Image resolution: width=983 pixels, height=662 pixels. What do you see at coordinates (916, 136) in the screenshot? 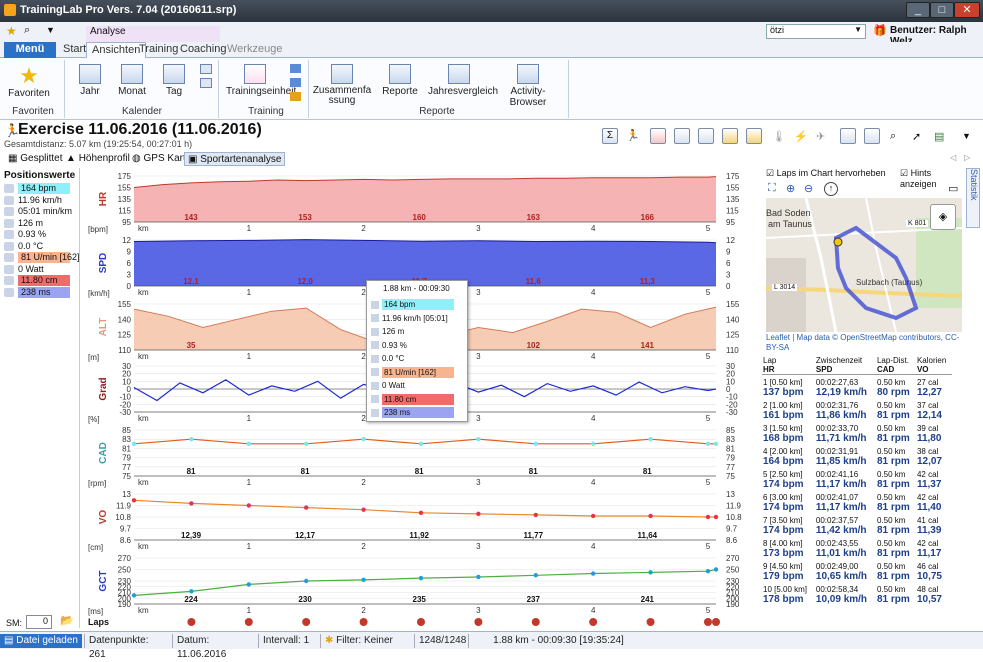
I see `share-icon: ➚` at bounding box center [916, 136].